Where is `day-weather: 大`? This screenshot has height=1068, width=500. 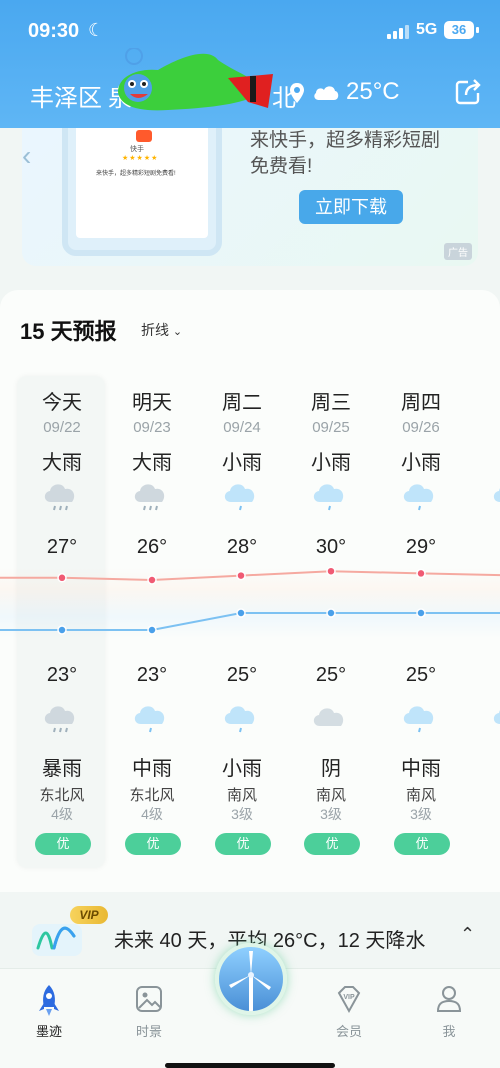
day-weather: 大 is located at coordinates (483, 460).